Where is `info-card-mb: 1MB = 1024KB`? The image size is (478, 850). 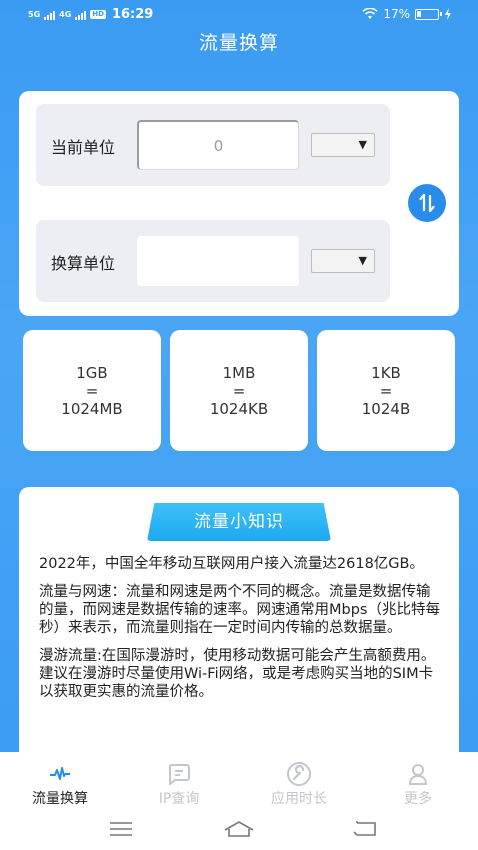 info-card-mb: 1MB = 1024KB is located at coordinates (239, 390).